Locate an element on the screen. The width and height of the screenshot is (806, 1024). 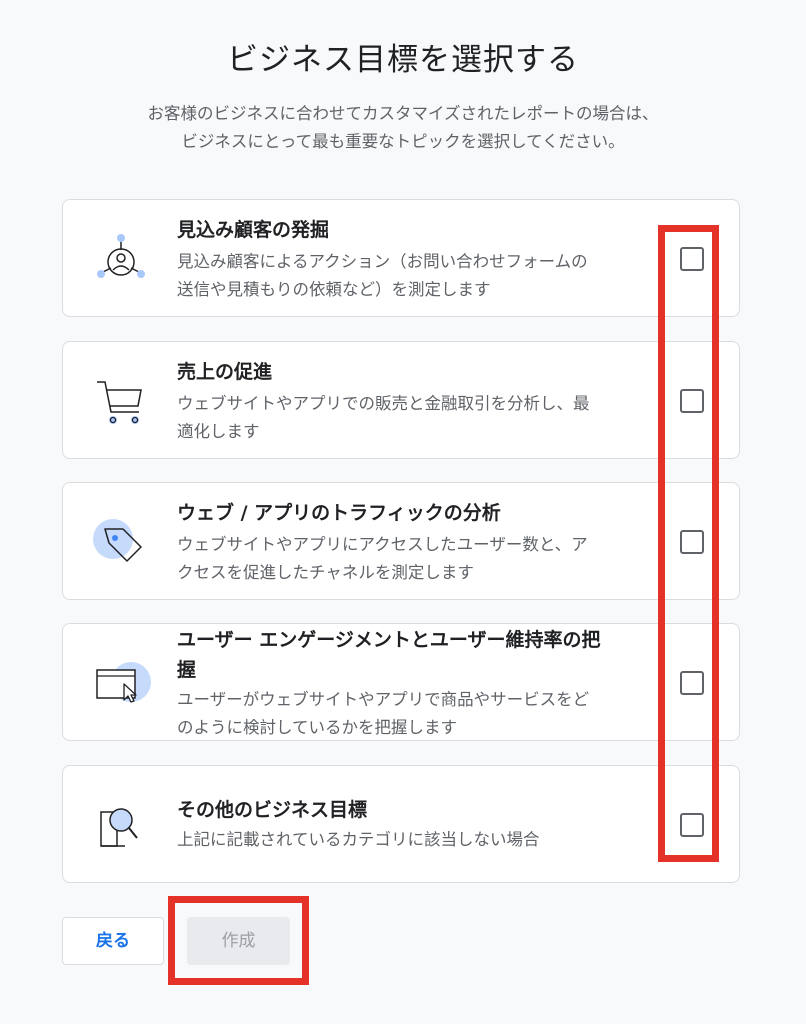
option-card-other: その他のビジネス目標 上記に記載されているカテゴリに該当しない場合 is located at coordinates (401, 824).